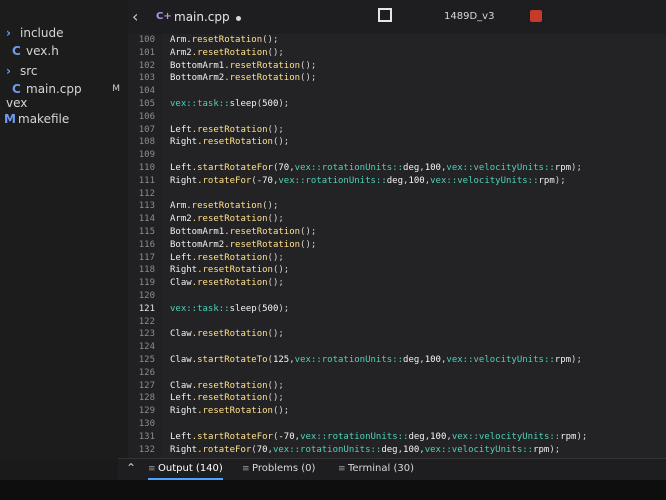  What do you see at coordinates (469, 16) in the screenshot?
I see `project-label: 1489D_v3` at bounding box center [469, 16].